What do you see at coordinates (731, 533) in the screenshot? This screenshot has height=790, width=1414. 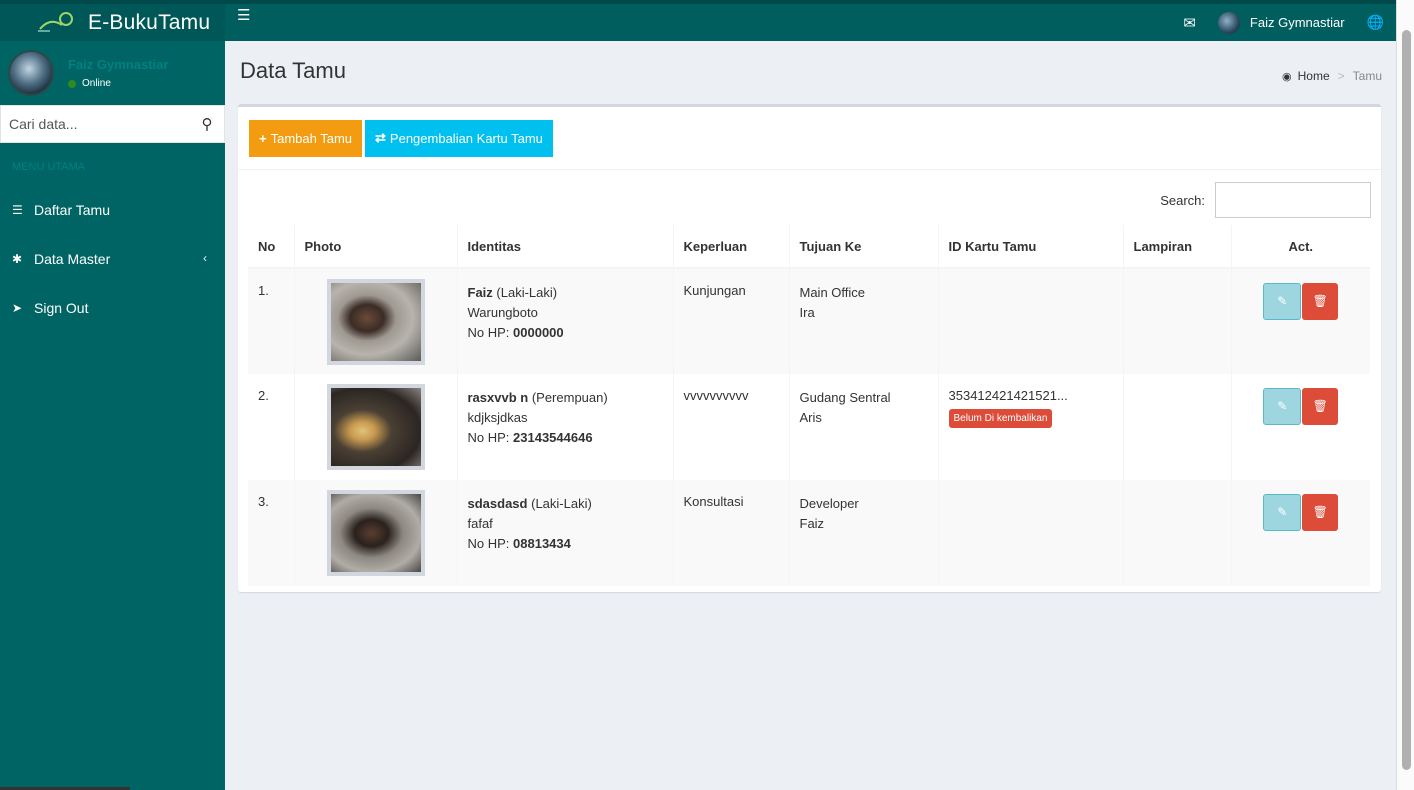 I see `purpose-cell: Konsultasi` at bounding box center [731, 533].